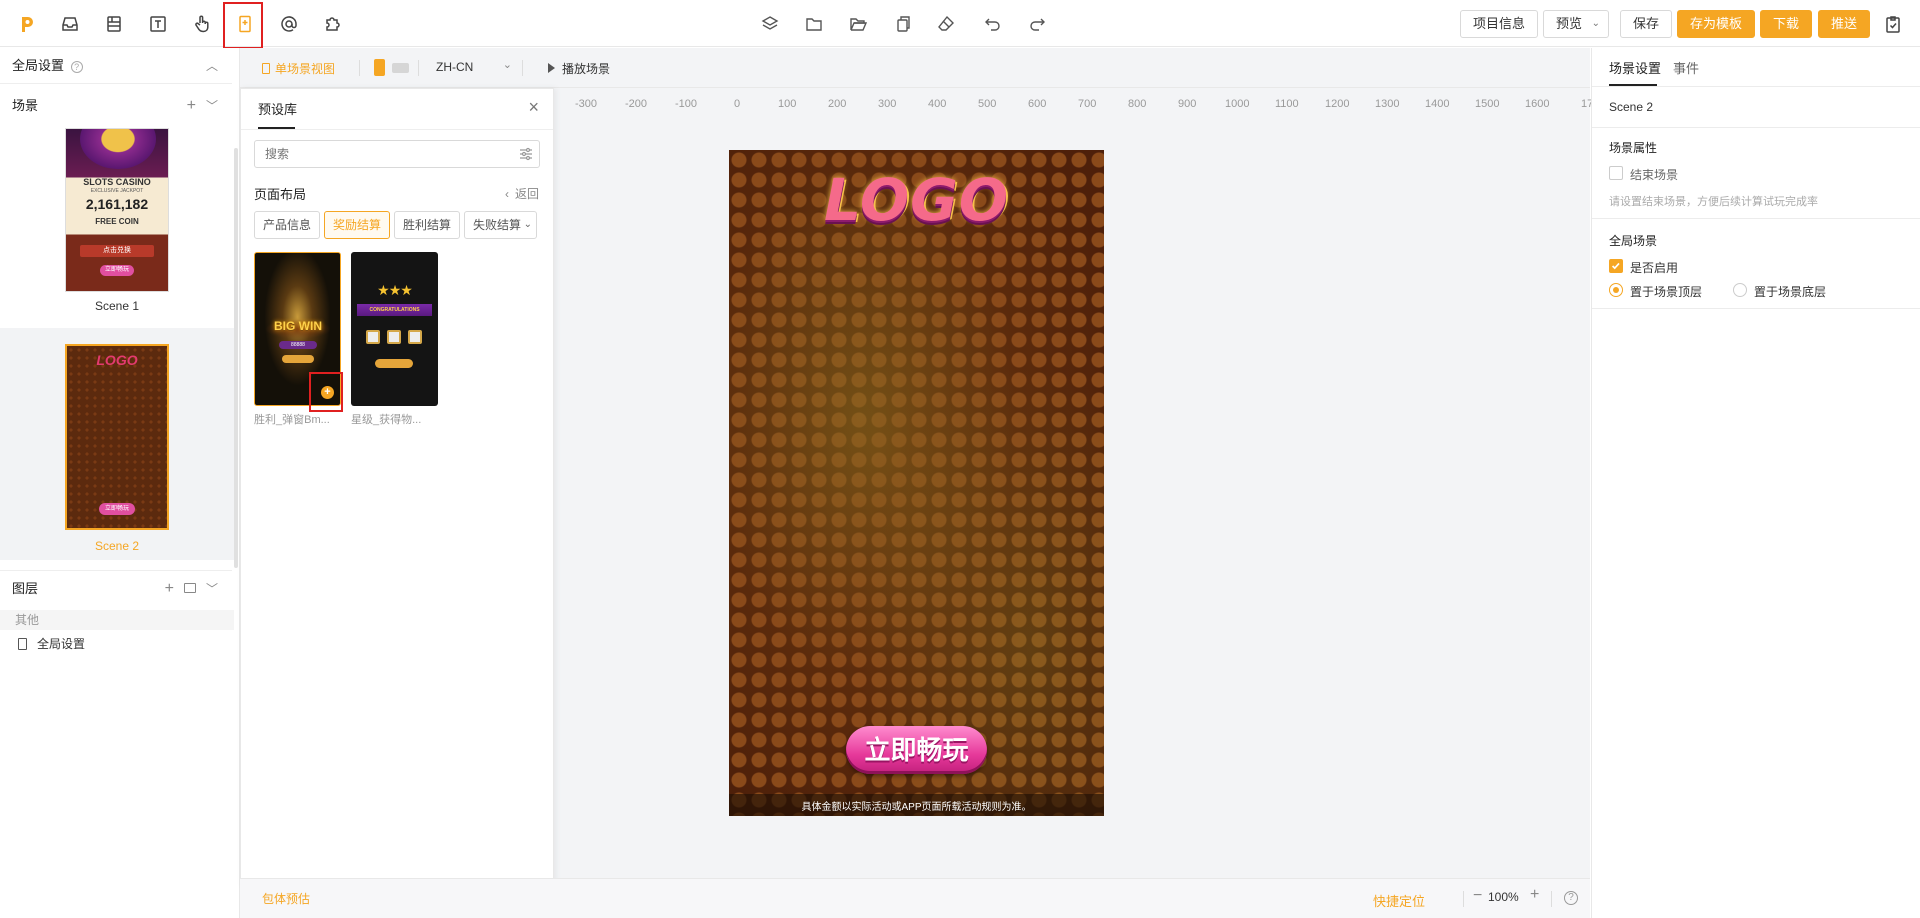 This screenshot has width=1920, height=918. I want to click on layer-item-label: 全局设置, so click(61, 644).